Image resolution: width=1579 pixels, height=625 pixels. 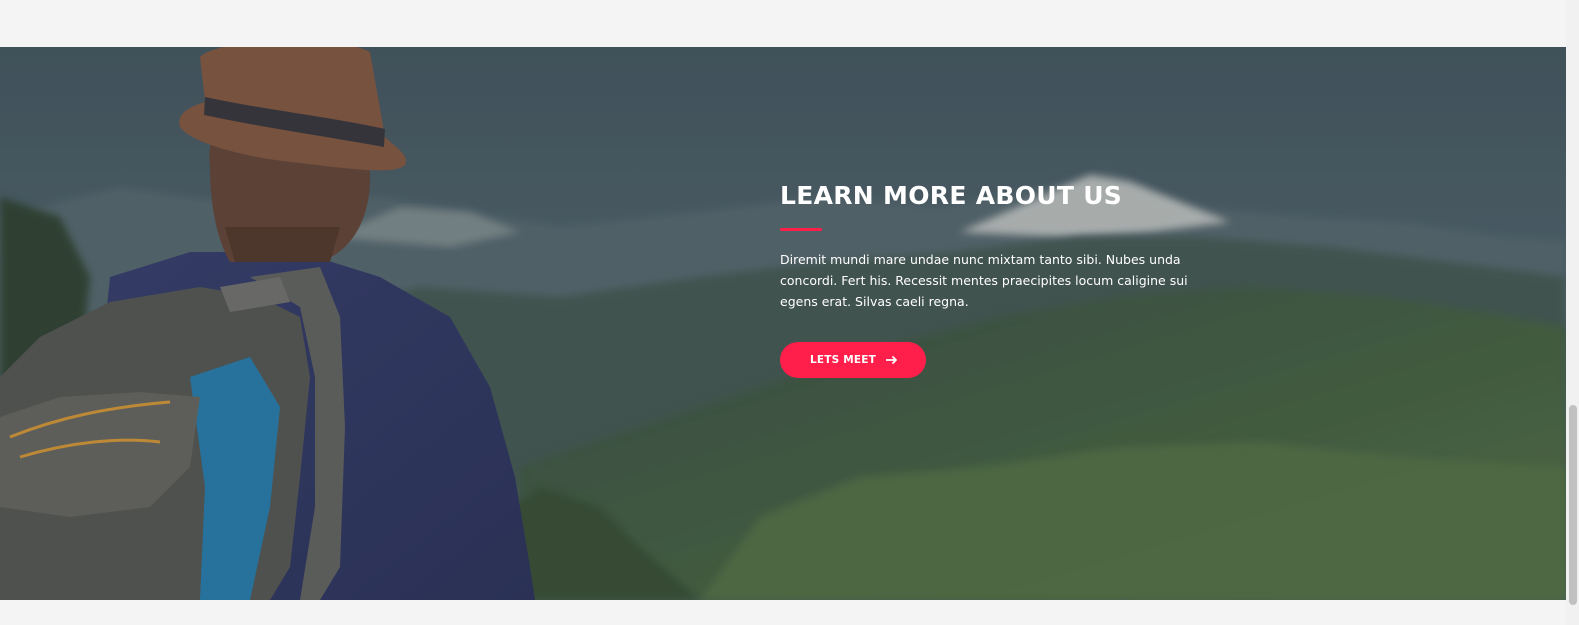 I want to click on section-title: LEARN MORE ABOUT US, so click(x=951, y=195).